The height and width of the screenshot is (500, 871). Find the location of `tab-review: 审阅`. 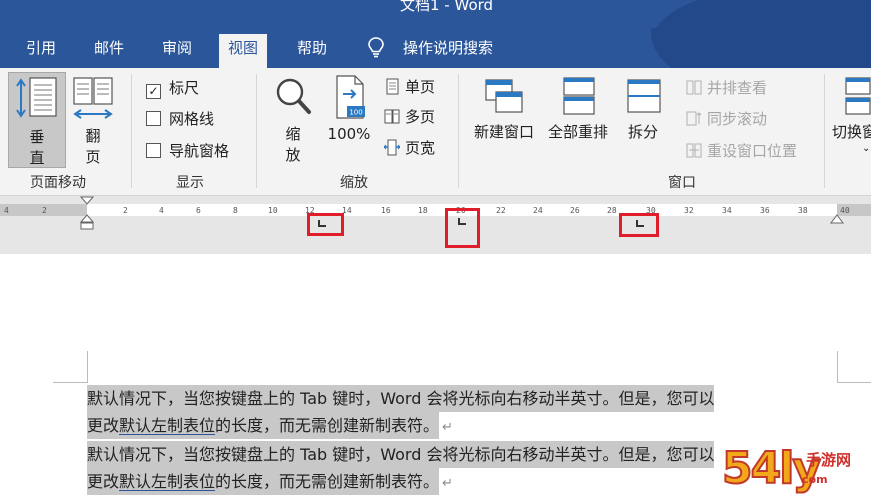

tab-review: 审阅 is located at coordinates (177, 52).